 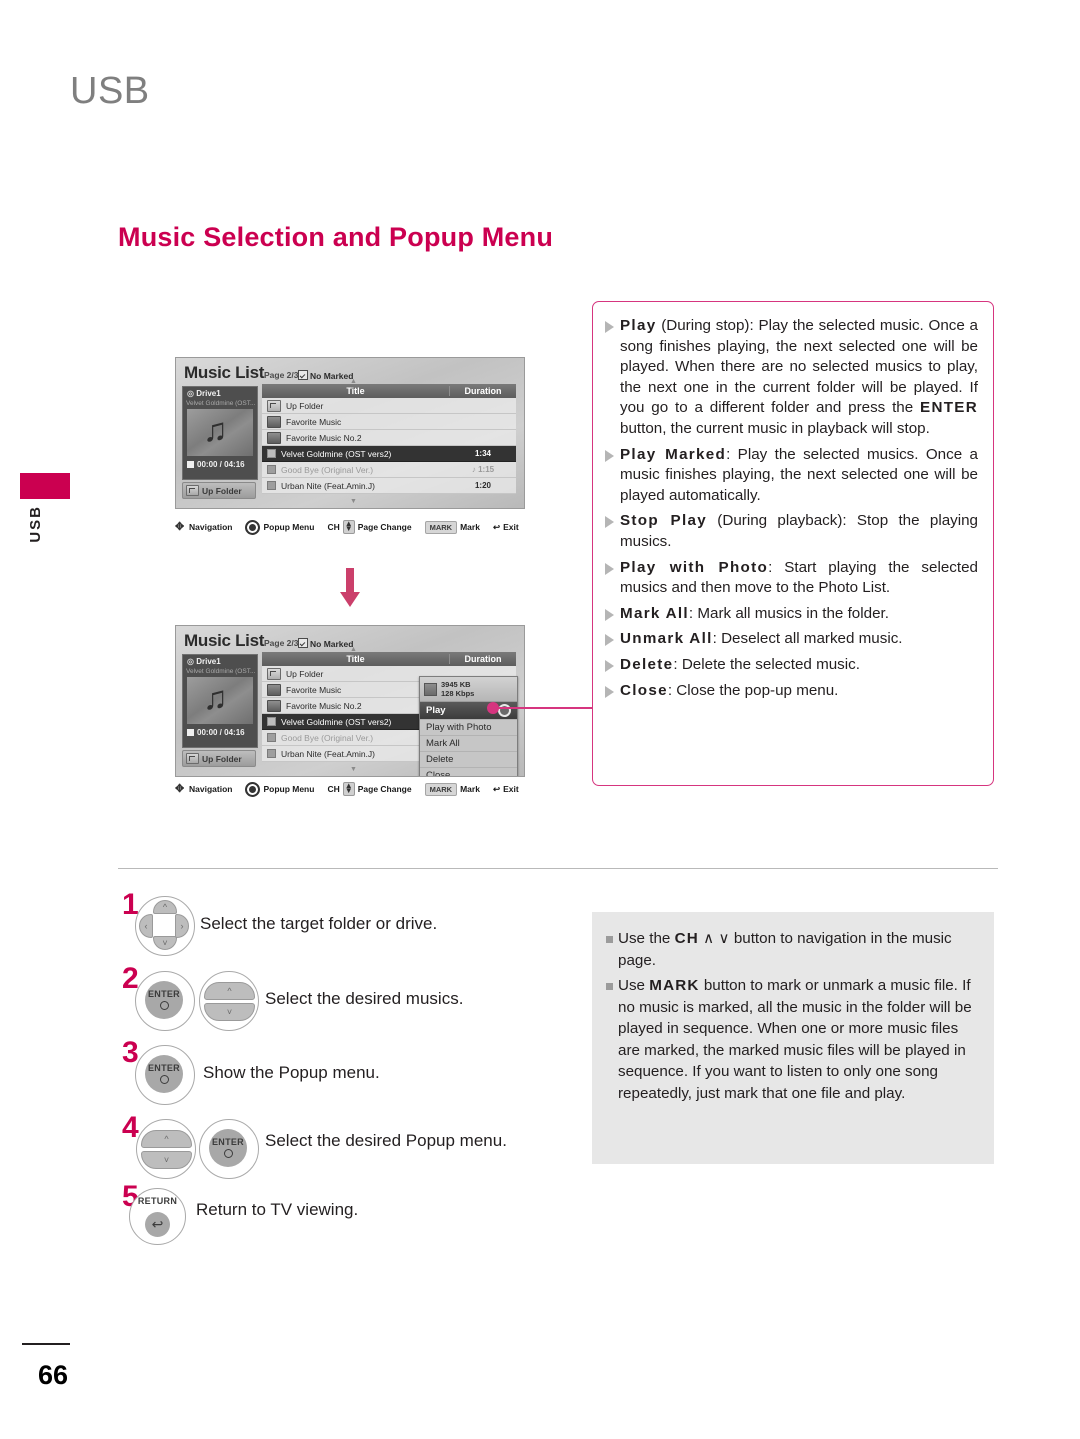 What do you see at coordinates (130, 1127) in the screenshot?
I see `step-number: 4` at bounding box center [130, 1127].